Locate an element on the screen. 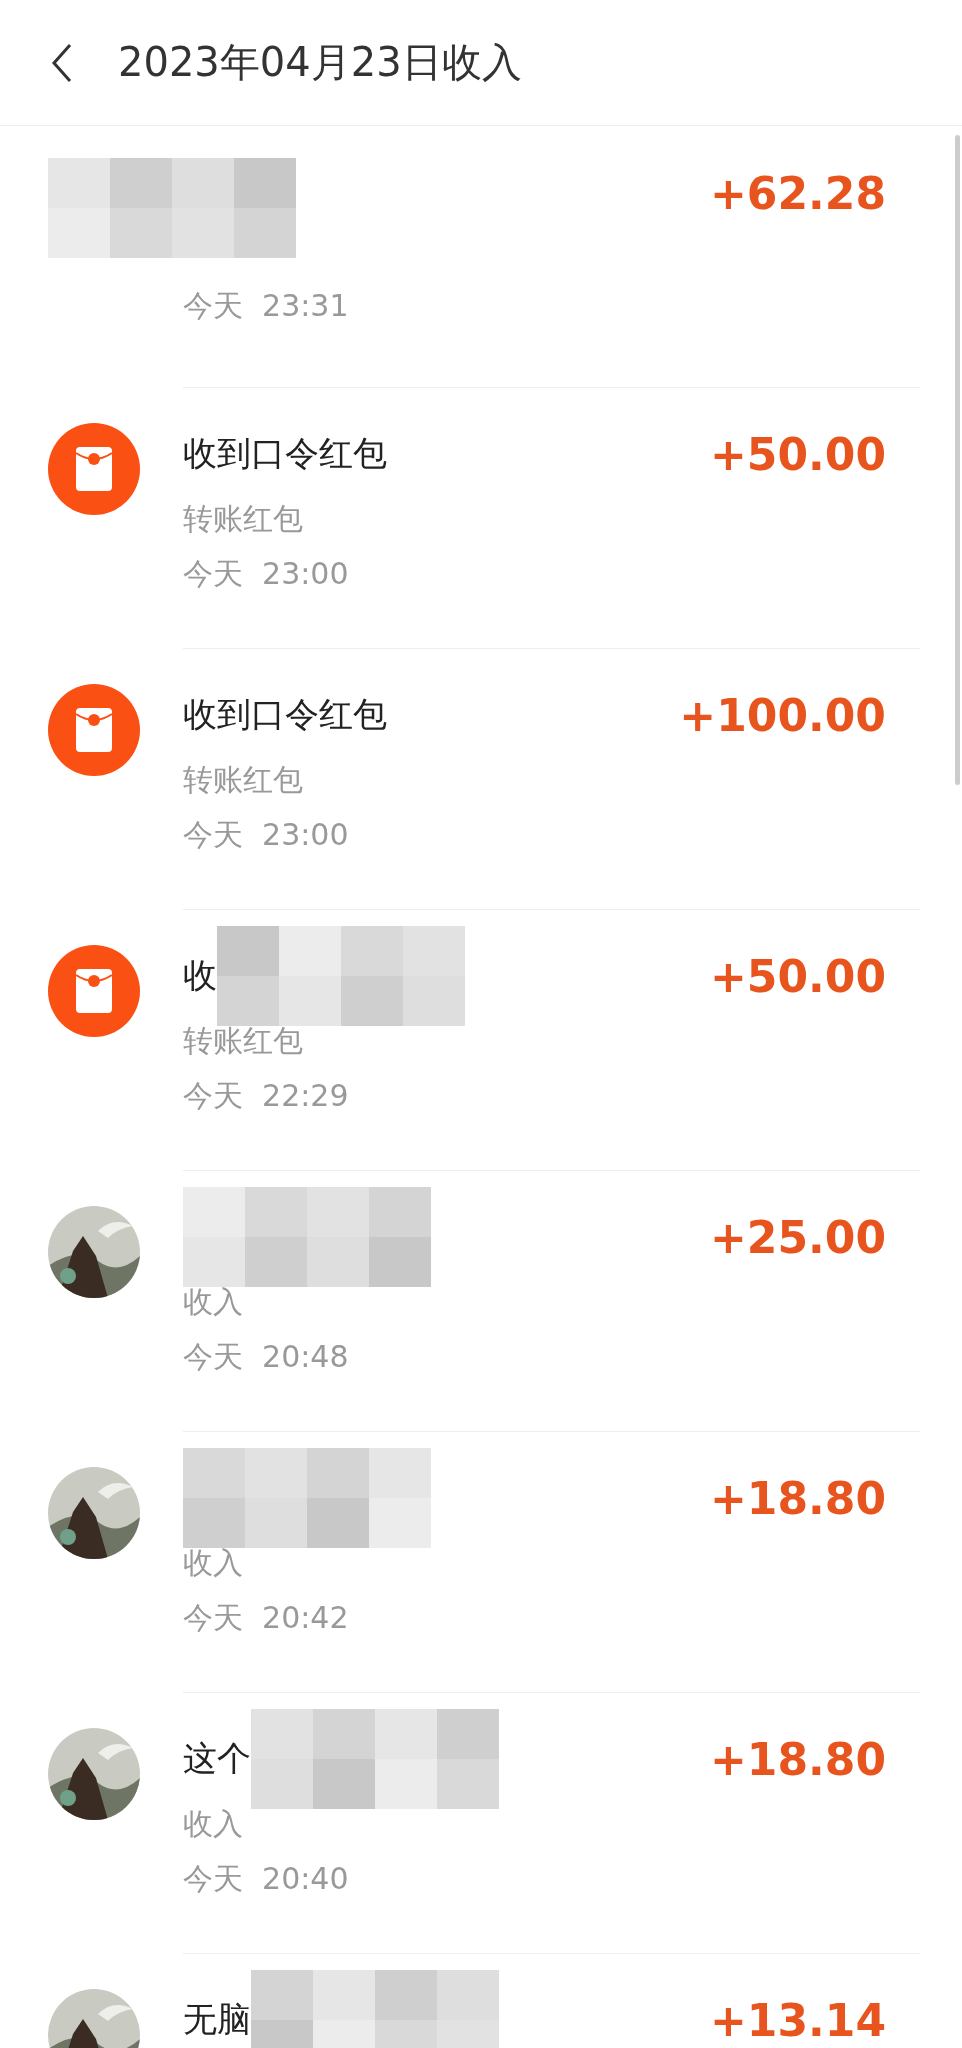  record-time: 今天 20:42 is located at coordinates (266, 1618).